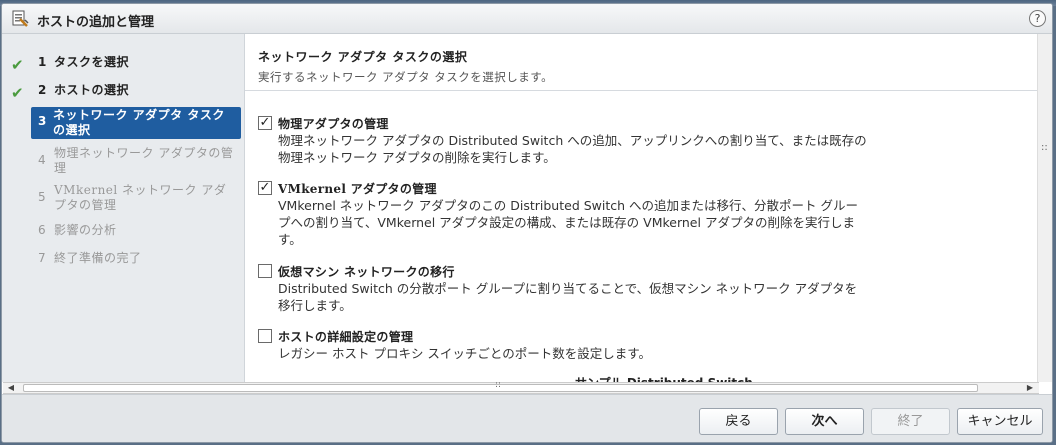  Describe the element at coordinates (20, 18) in the screenshot. I see `hosts-wizard-icon` at that location.